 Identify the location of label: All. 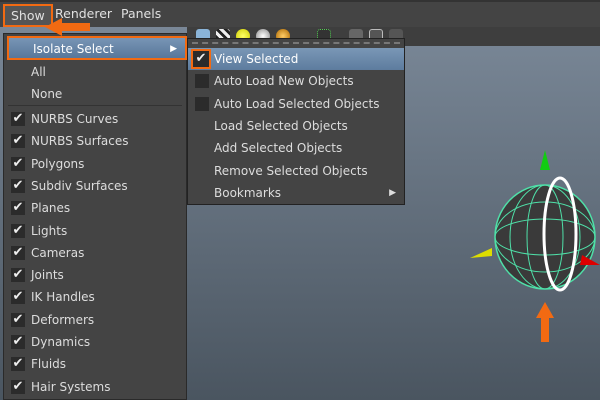
(38, 72).